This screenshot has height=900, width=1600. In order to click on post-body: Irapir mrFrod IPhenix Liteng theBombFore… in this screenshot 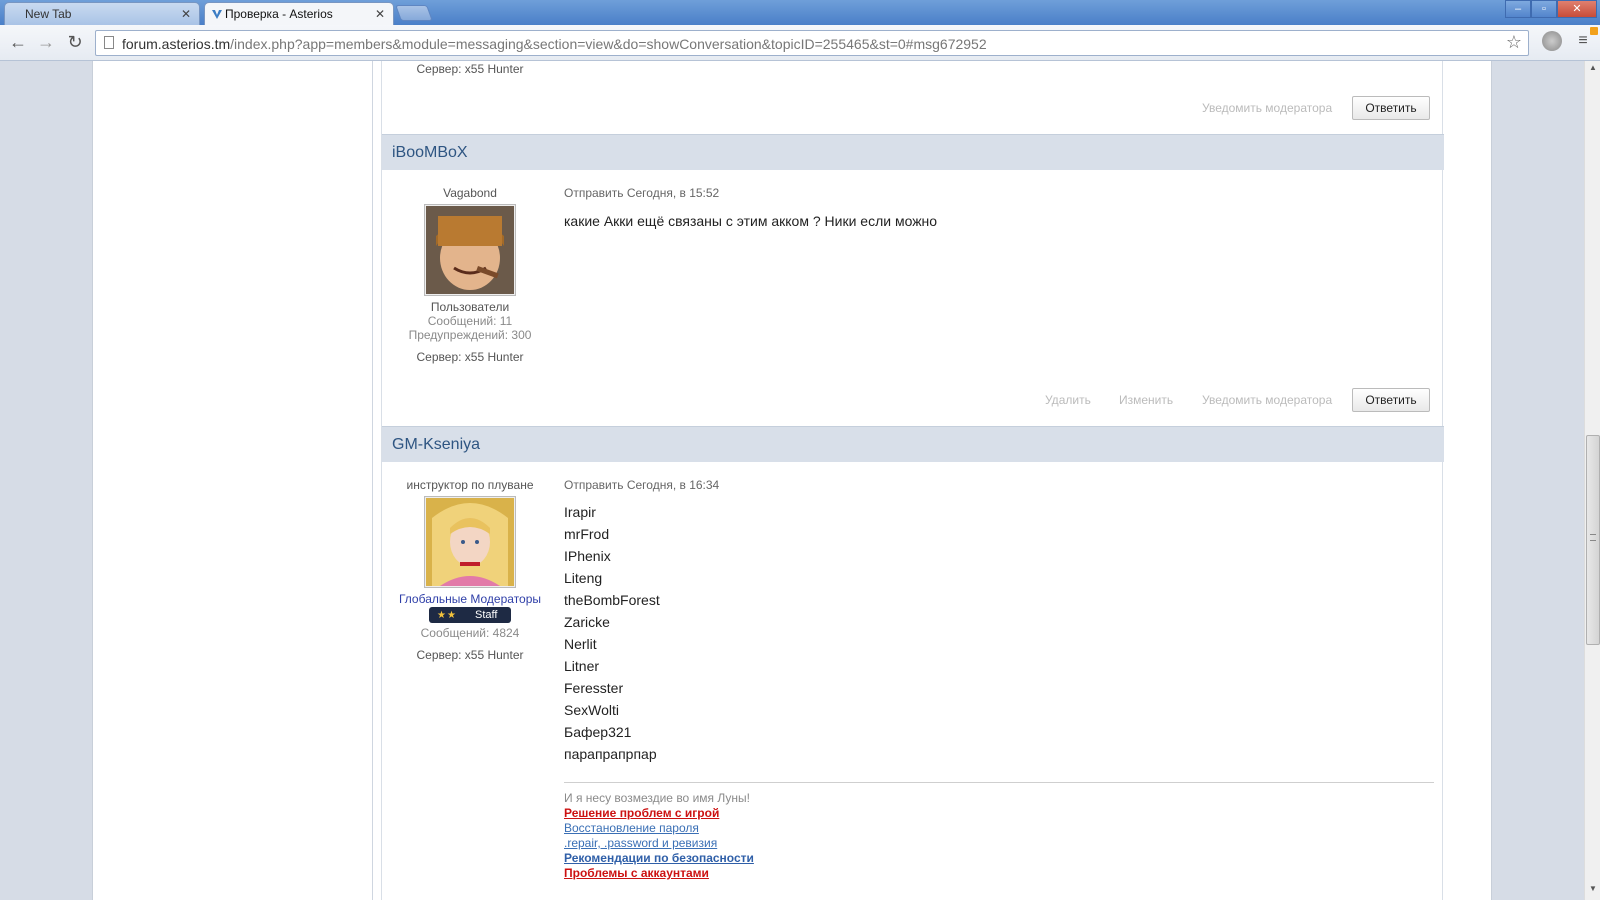, I will do `click(612, 633)`.